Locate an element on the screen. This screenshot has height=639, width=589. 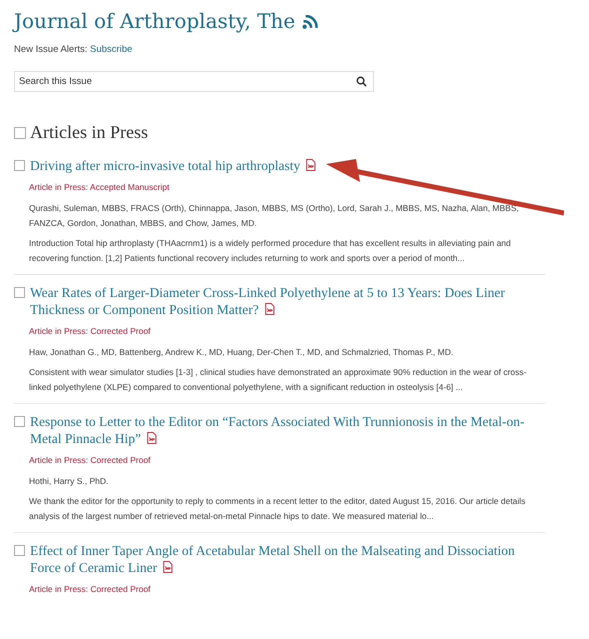
alerts-label: New Issue Alerts: is located at coordinates (51, 49).